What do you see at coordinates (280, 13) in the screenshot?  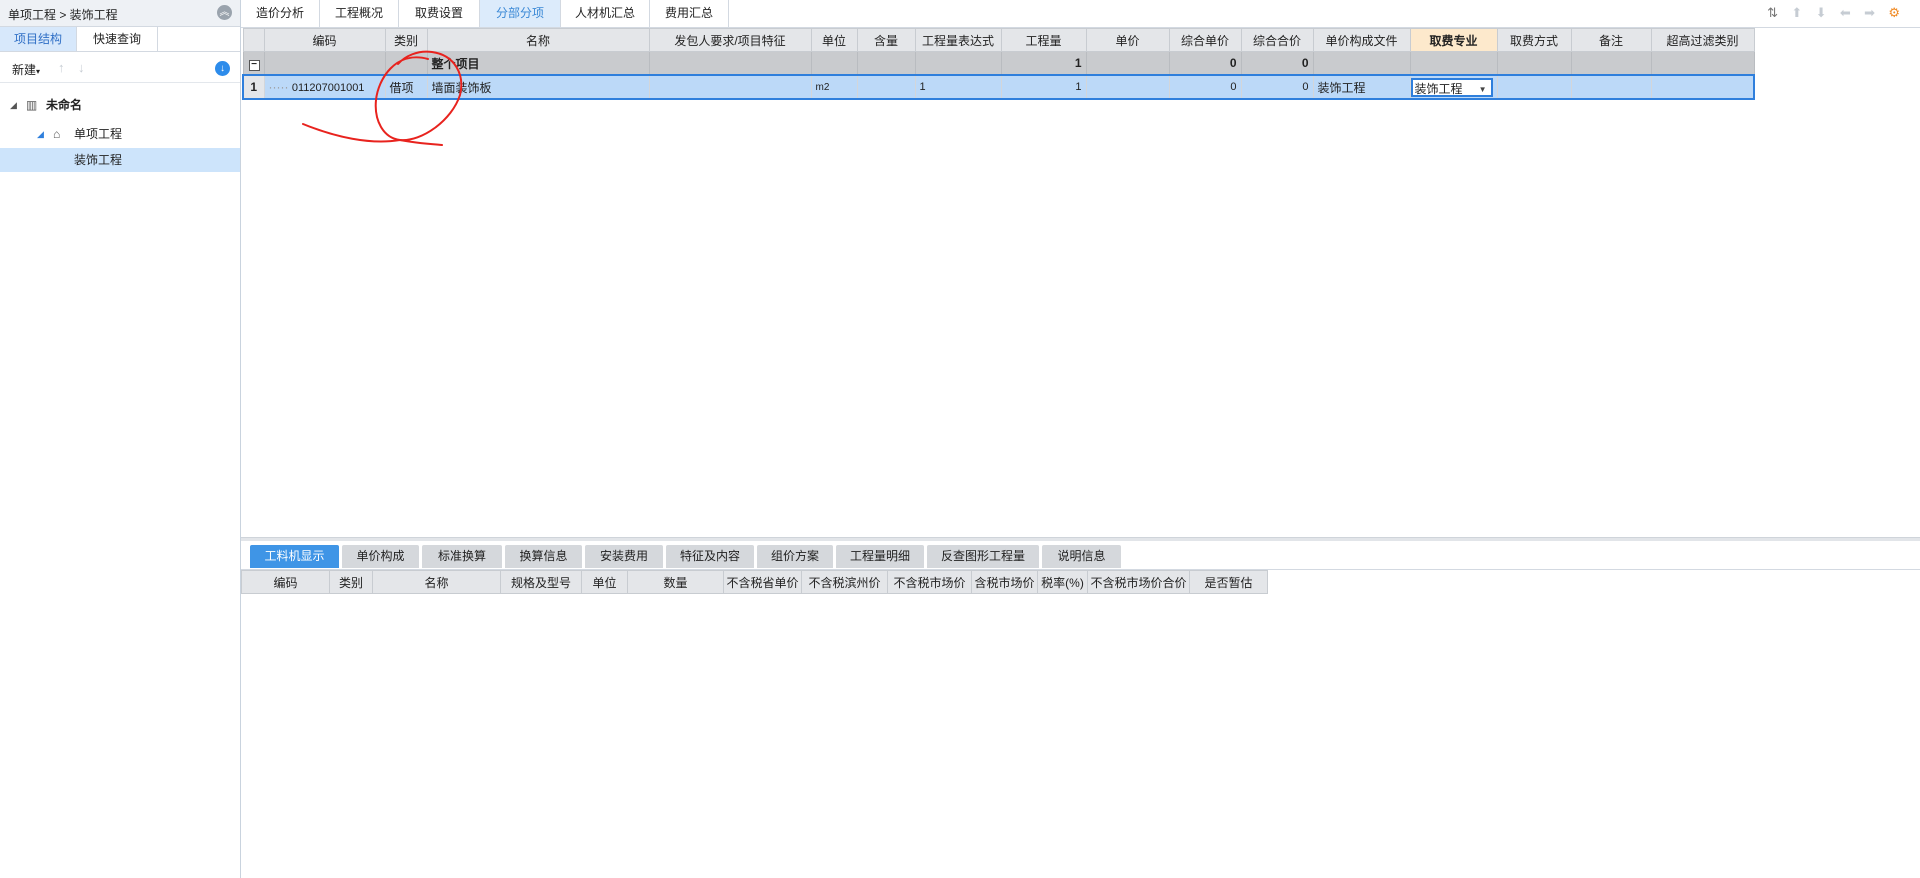 I see `tab-cost-analysis: 造价分析` at bounding box center [280, 13].